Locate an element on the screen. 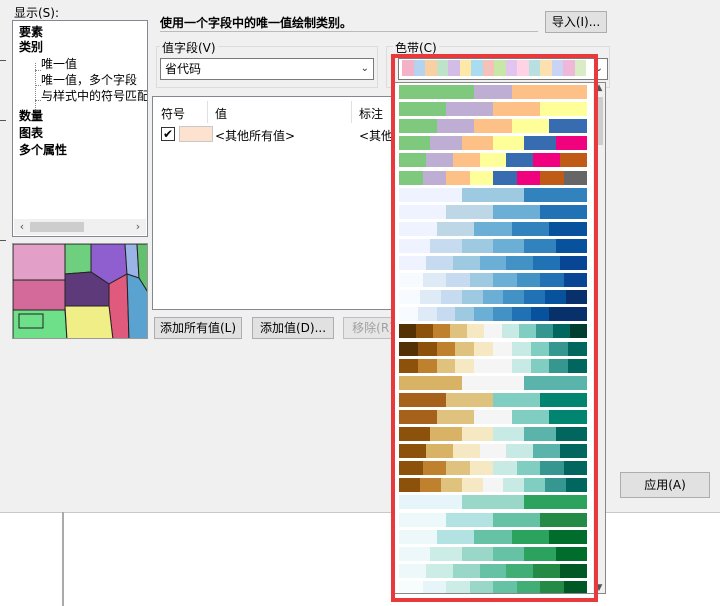 The height and width of the screenshot is (606, 720). tree-item-categories: 类别 is located at coordinates (31, 47).